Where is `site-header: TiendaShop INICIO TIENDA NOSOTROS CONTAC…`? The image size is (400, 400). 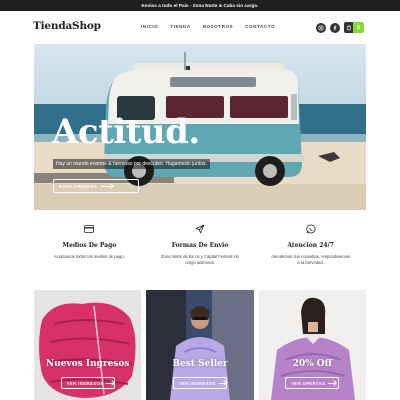 site-header: TiendaShop INICIO TIENDA NOSOTROS CONTAC… is located at coordinates (200, 27).